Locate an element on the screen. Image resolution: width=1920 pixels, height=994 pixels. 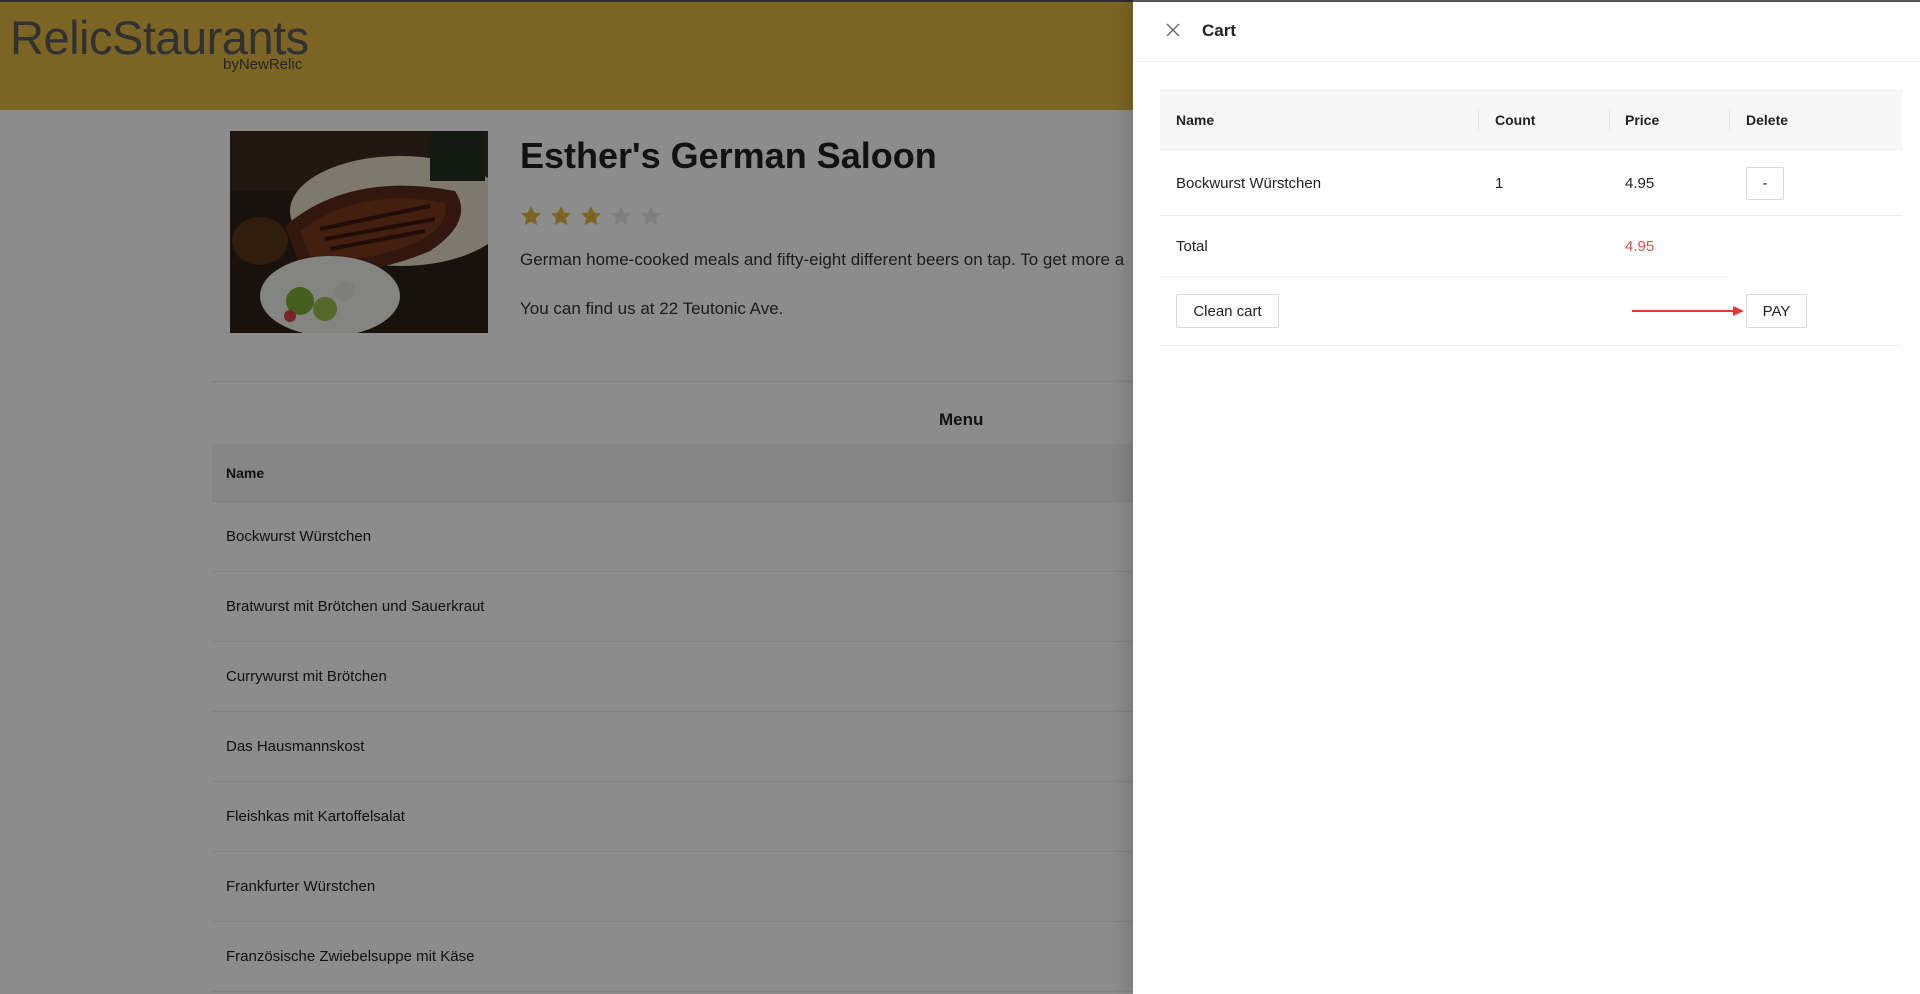
total-label: Total is located at coordinates (1192, 246).